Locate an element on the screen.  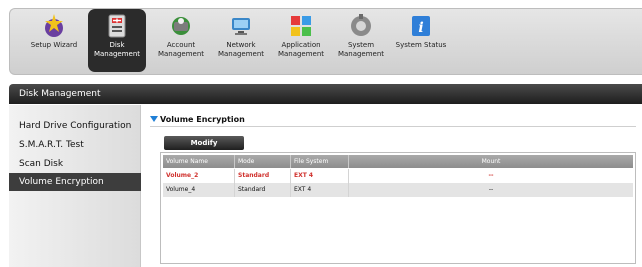
sidebar-item-volume-encryption: Volume Encryption is located at coordinates (75, 182).